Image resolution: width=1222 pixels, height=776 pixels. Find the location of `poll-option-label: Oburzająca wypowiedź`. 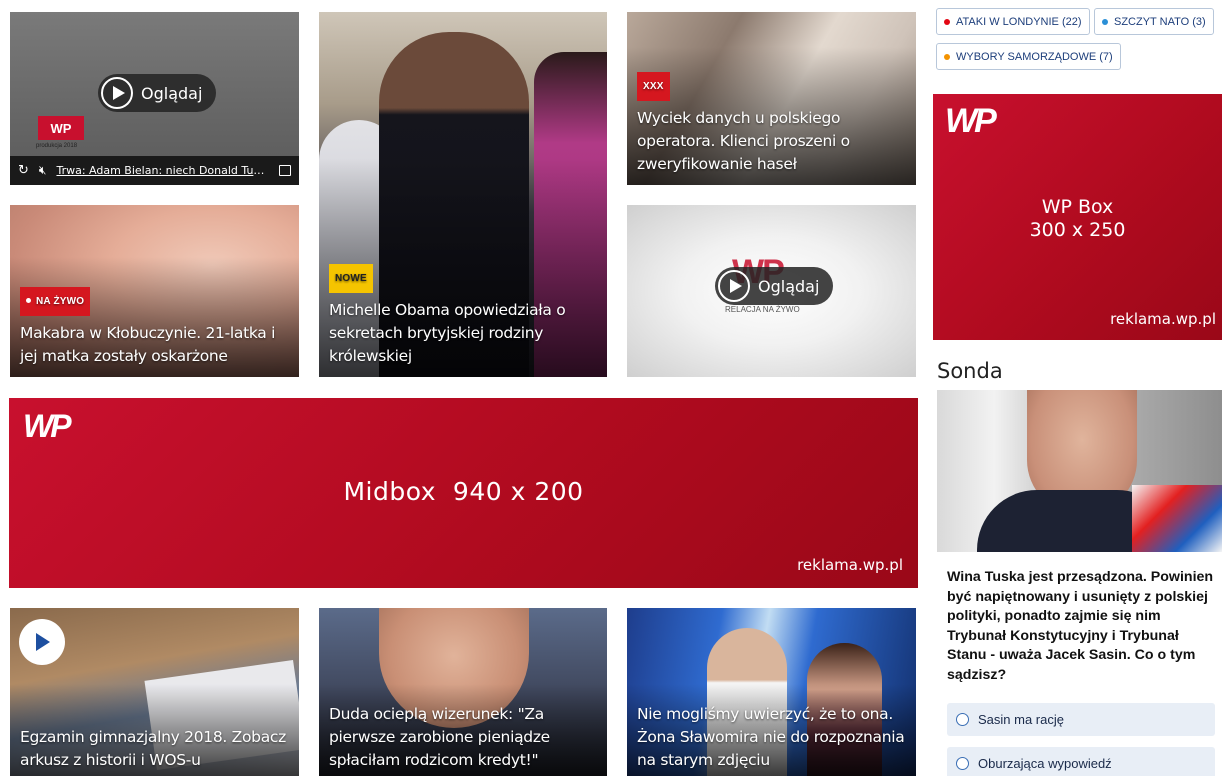

poll-option-label: Oburzająca wypowiedź is located at coordinates (1045, 763).